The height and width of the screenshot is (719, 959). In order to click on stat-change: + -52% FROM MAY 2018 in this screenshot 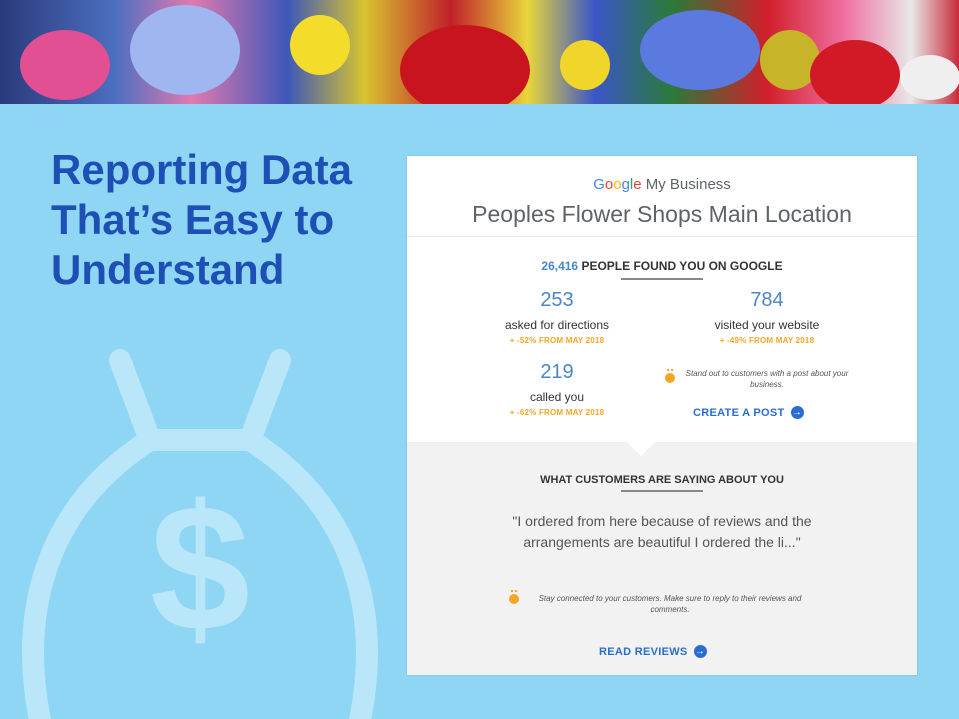, I will do `click(557, 340)`.